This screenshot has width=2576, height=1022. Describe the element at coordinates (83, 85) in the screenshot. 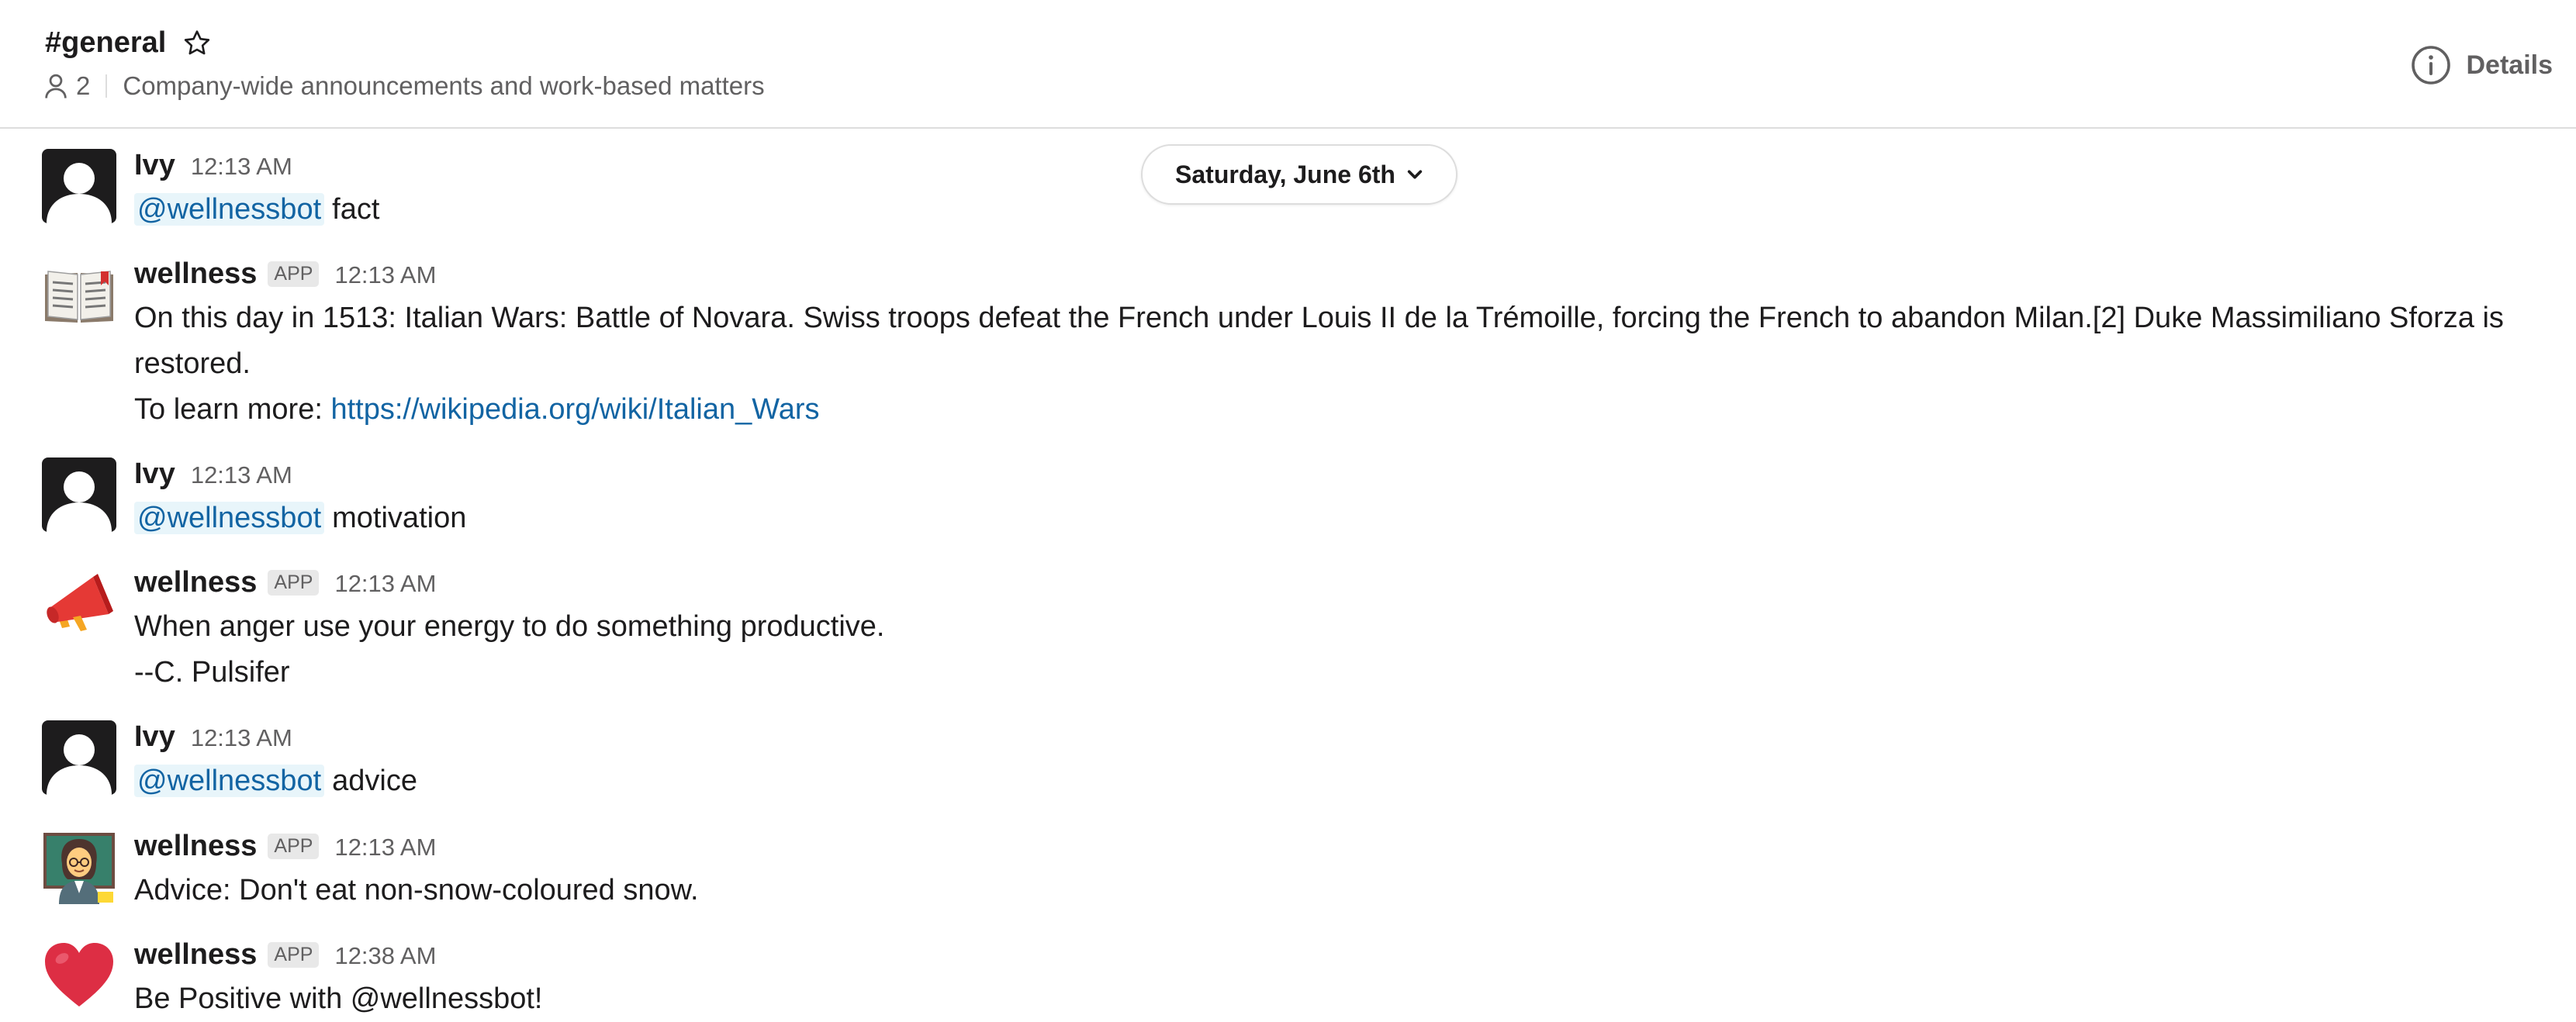

I see `member-count: 2` at that location.